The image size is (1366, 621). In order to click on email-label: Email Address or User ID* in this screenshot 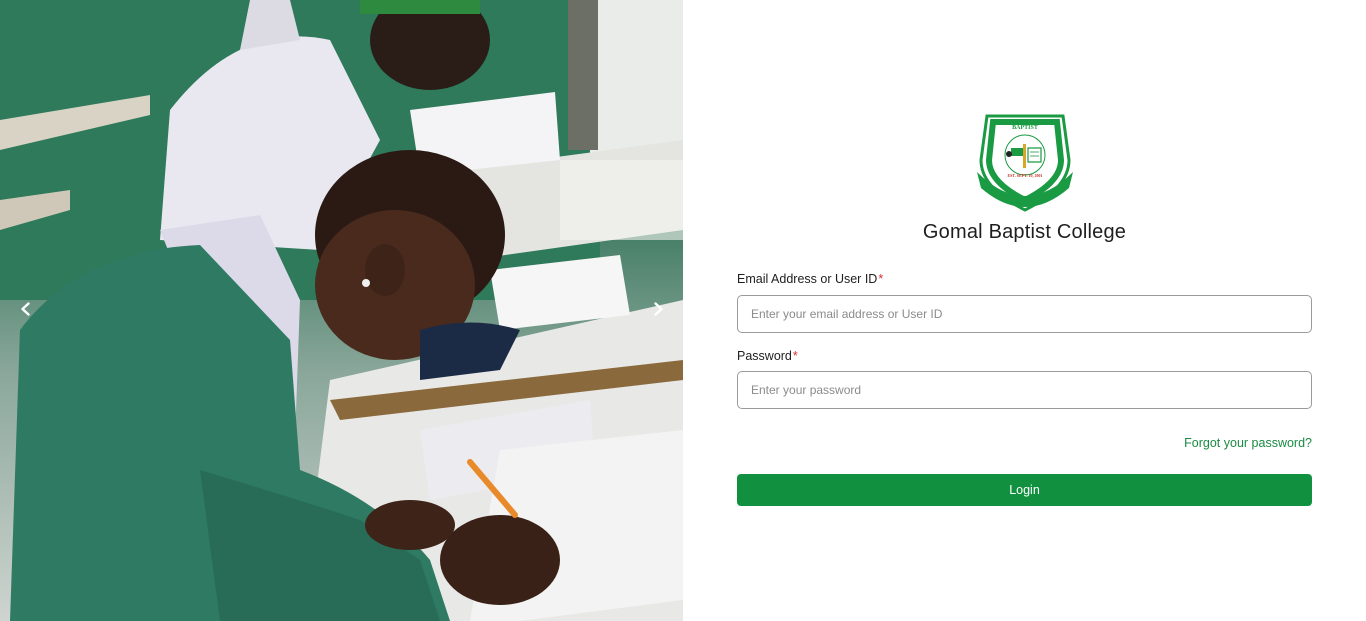, I will do `click(810, 279)`.